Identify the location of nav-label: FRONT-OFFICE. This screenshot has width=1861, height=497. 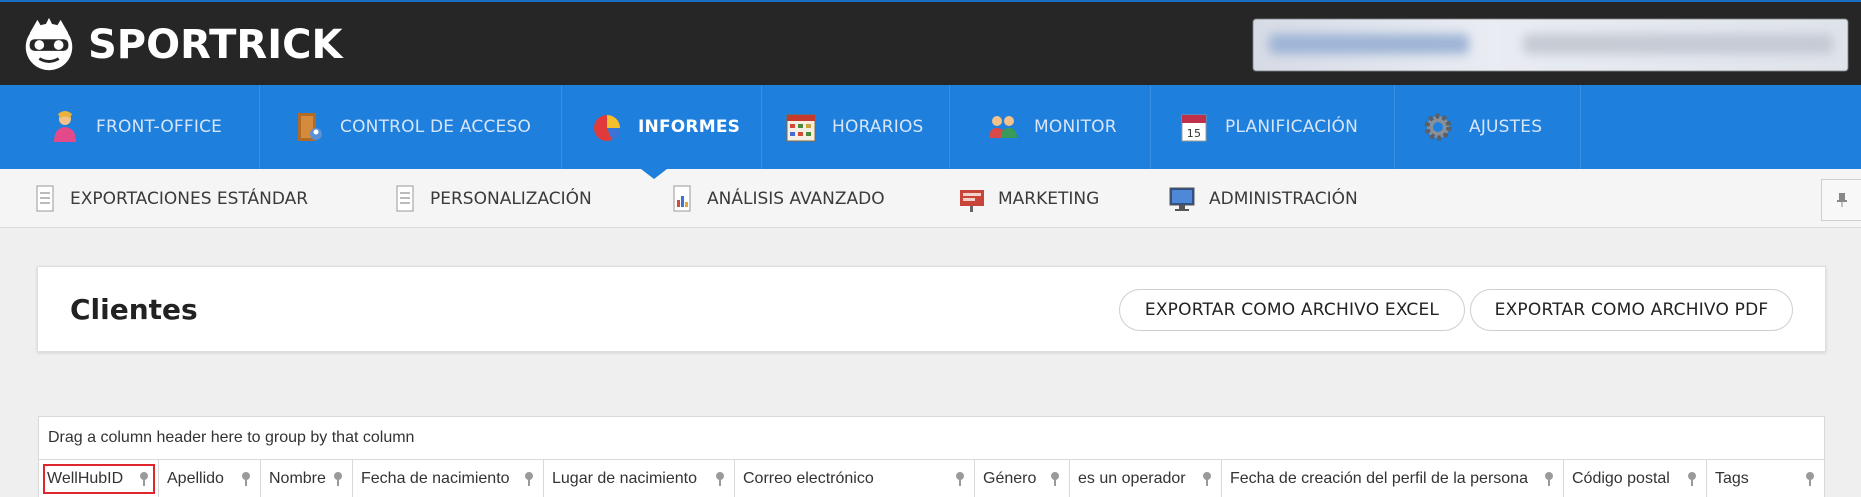
(159, 127).